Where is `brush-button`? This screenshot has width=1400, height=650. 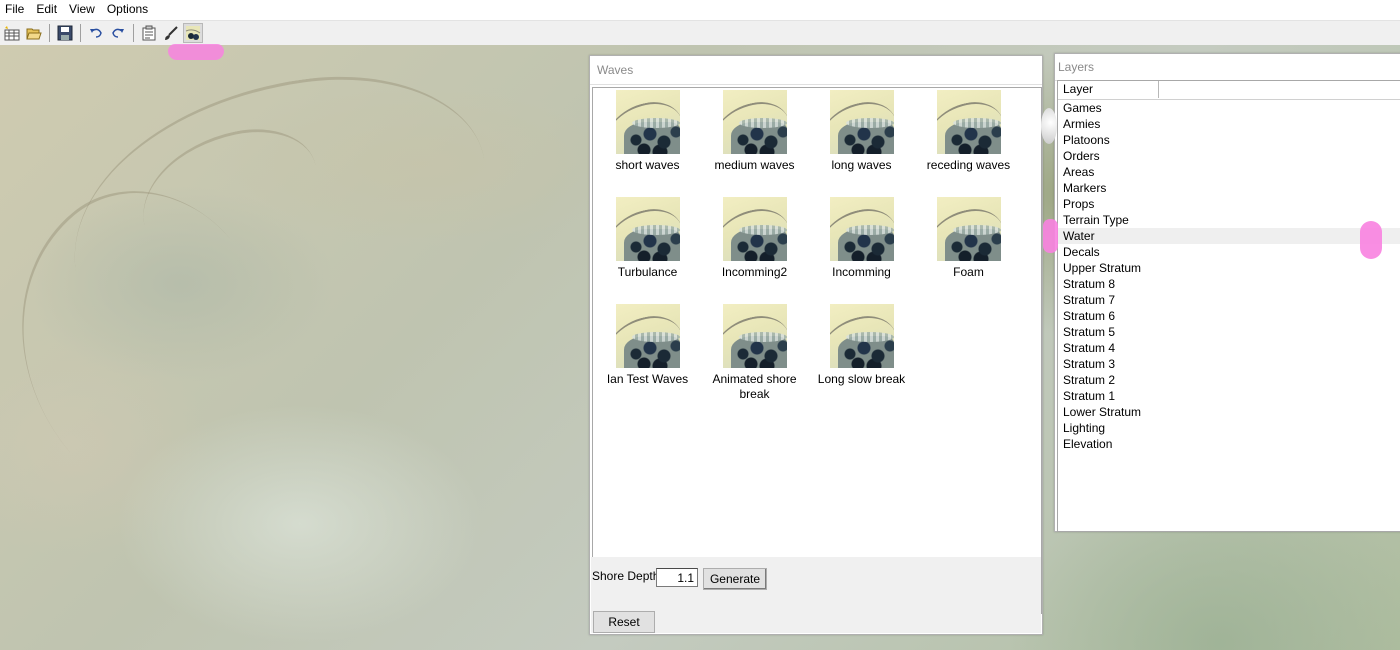 brush-button is located at coordinates (171, 33).